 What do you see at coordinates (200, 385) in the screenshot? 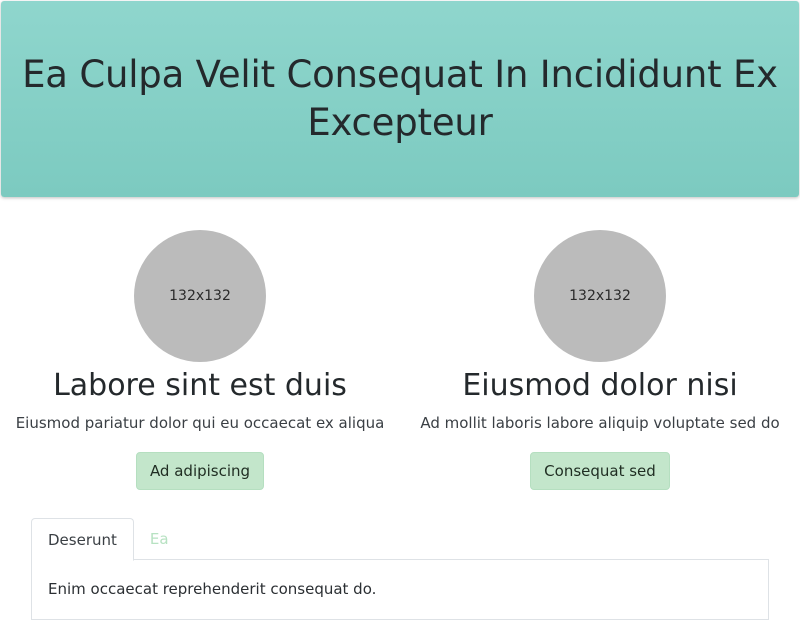
I see `feature-heading: Labore sint est duis` at bounding box center [200, 385].